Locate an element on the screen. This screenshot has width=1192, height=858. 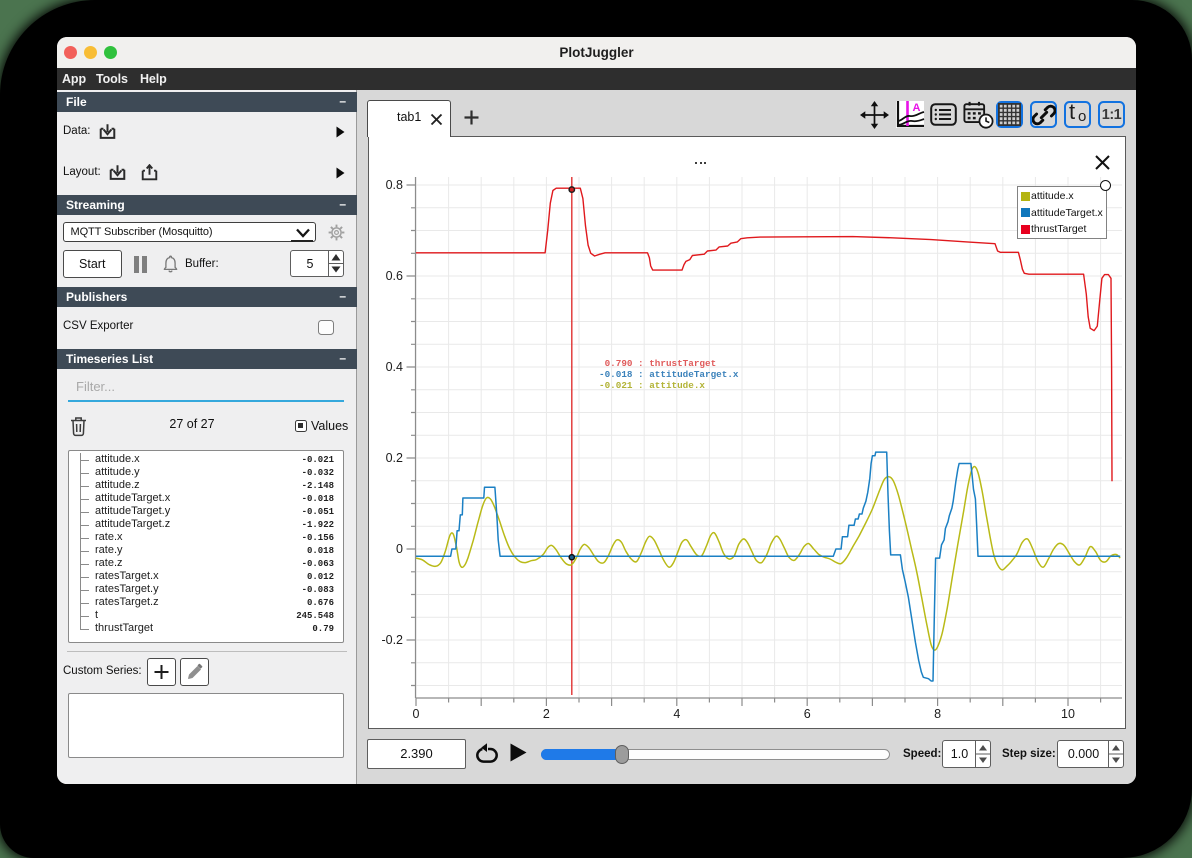
svg-text: 0.8 is located at coordinates (394, 185).